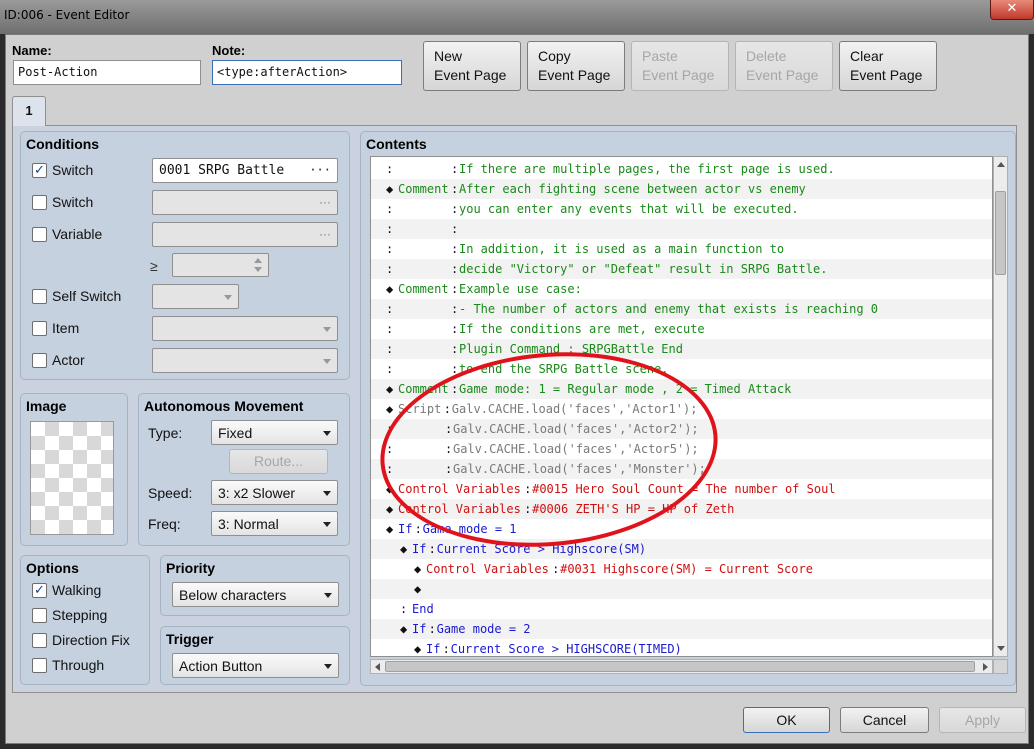 Image resolution: width=1034 pixels, height=749 pixels. What do you see at coordinates (220, 265) in the screenshot?
I see `variable-value-stepper` at bounding box center [220, 265].